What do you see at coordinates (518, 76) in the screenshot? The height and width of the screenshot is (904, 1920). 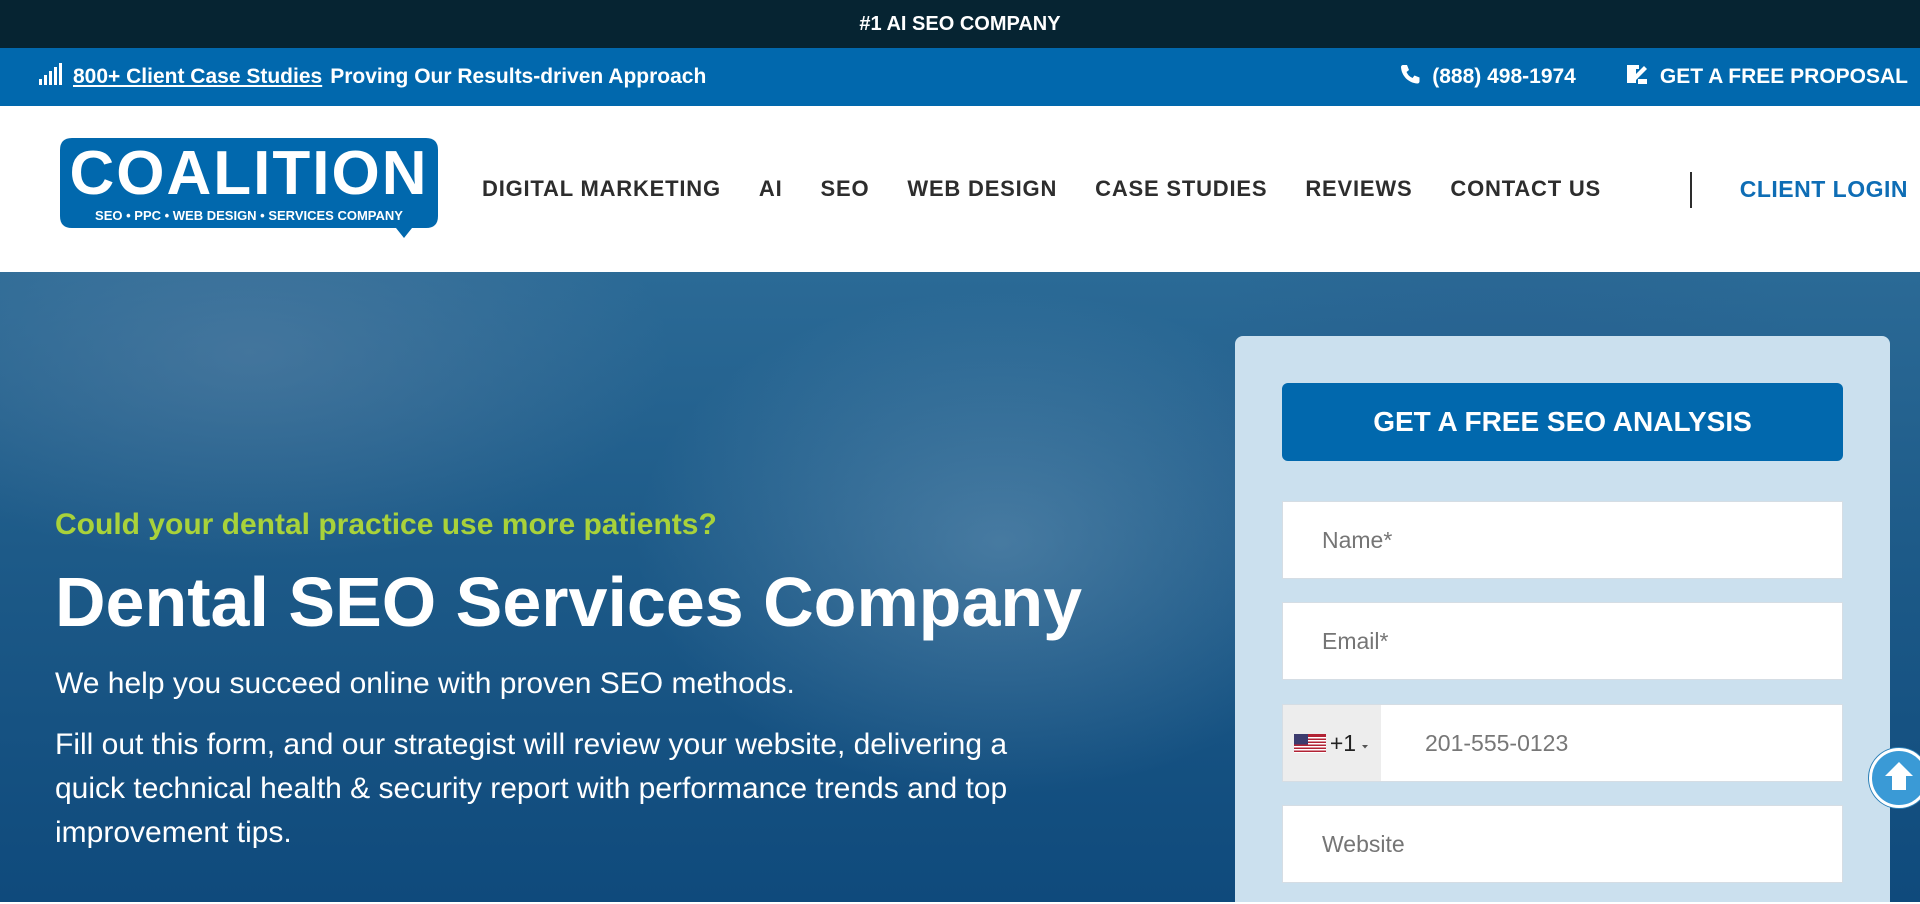 I see `case-studies-tagline: Proving Our Results-driven Approach` at bounding box center [518, 76].